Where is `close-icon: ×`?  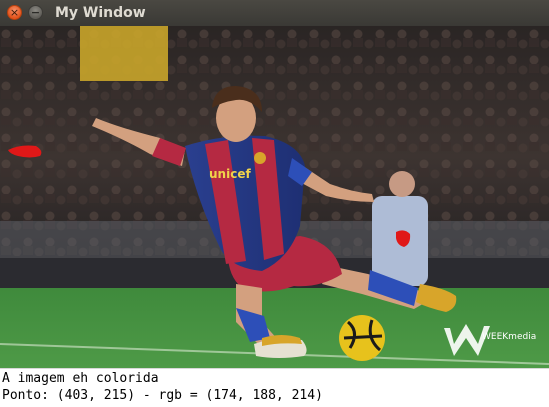 close-icon: × is located at coordinates (14, 12).